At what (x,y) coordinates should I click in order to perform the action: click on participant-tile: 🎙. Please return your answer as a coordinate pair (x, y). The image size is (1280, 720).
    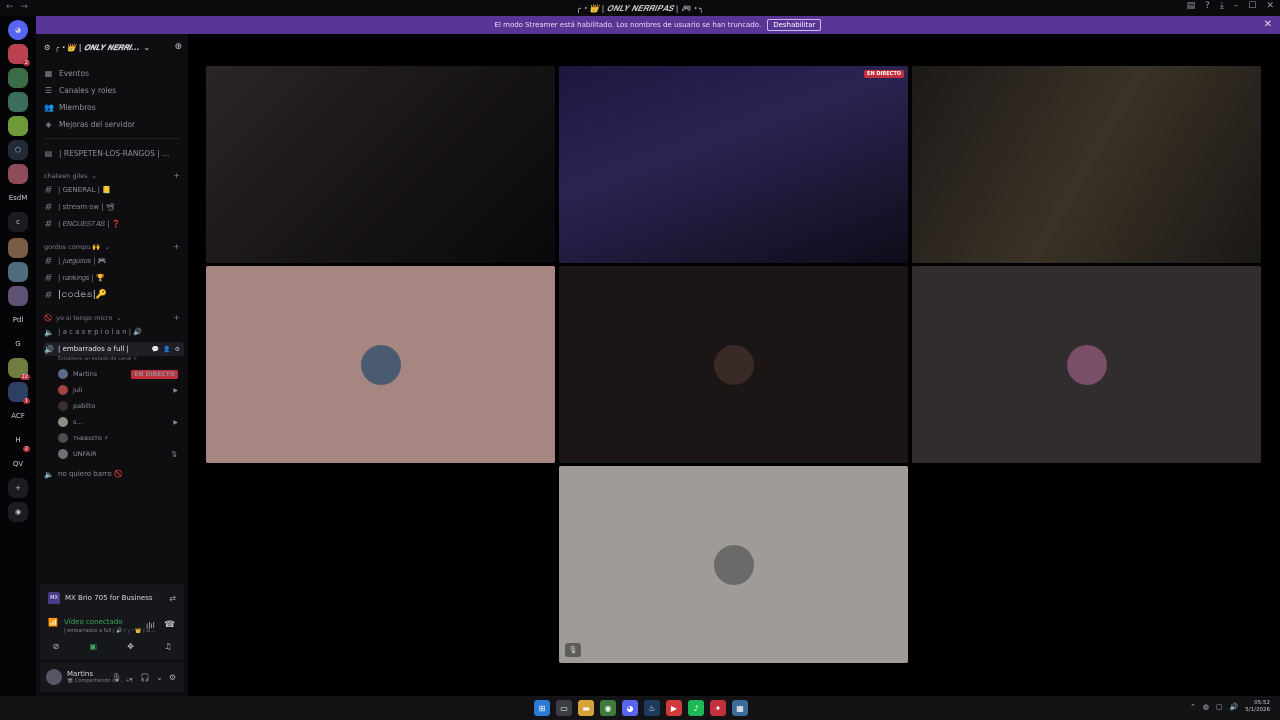
    Looking at the image, I should click on (733, 564).